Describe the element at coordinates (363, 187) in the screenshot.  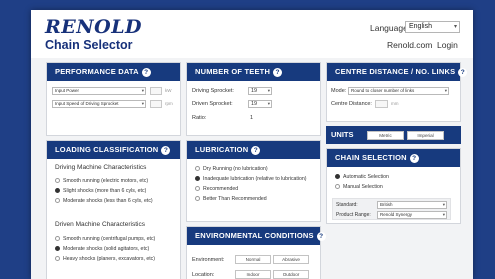
I see `chain-selection-option-label: Manual Selection` at that location.